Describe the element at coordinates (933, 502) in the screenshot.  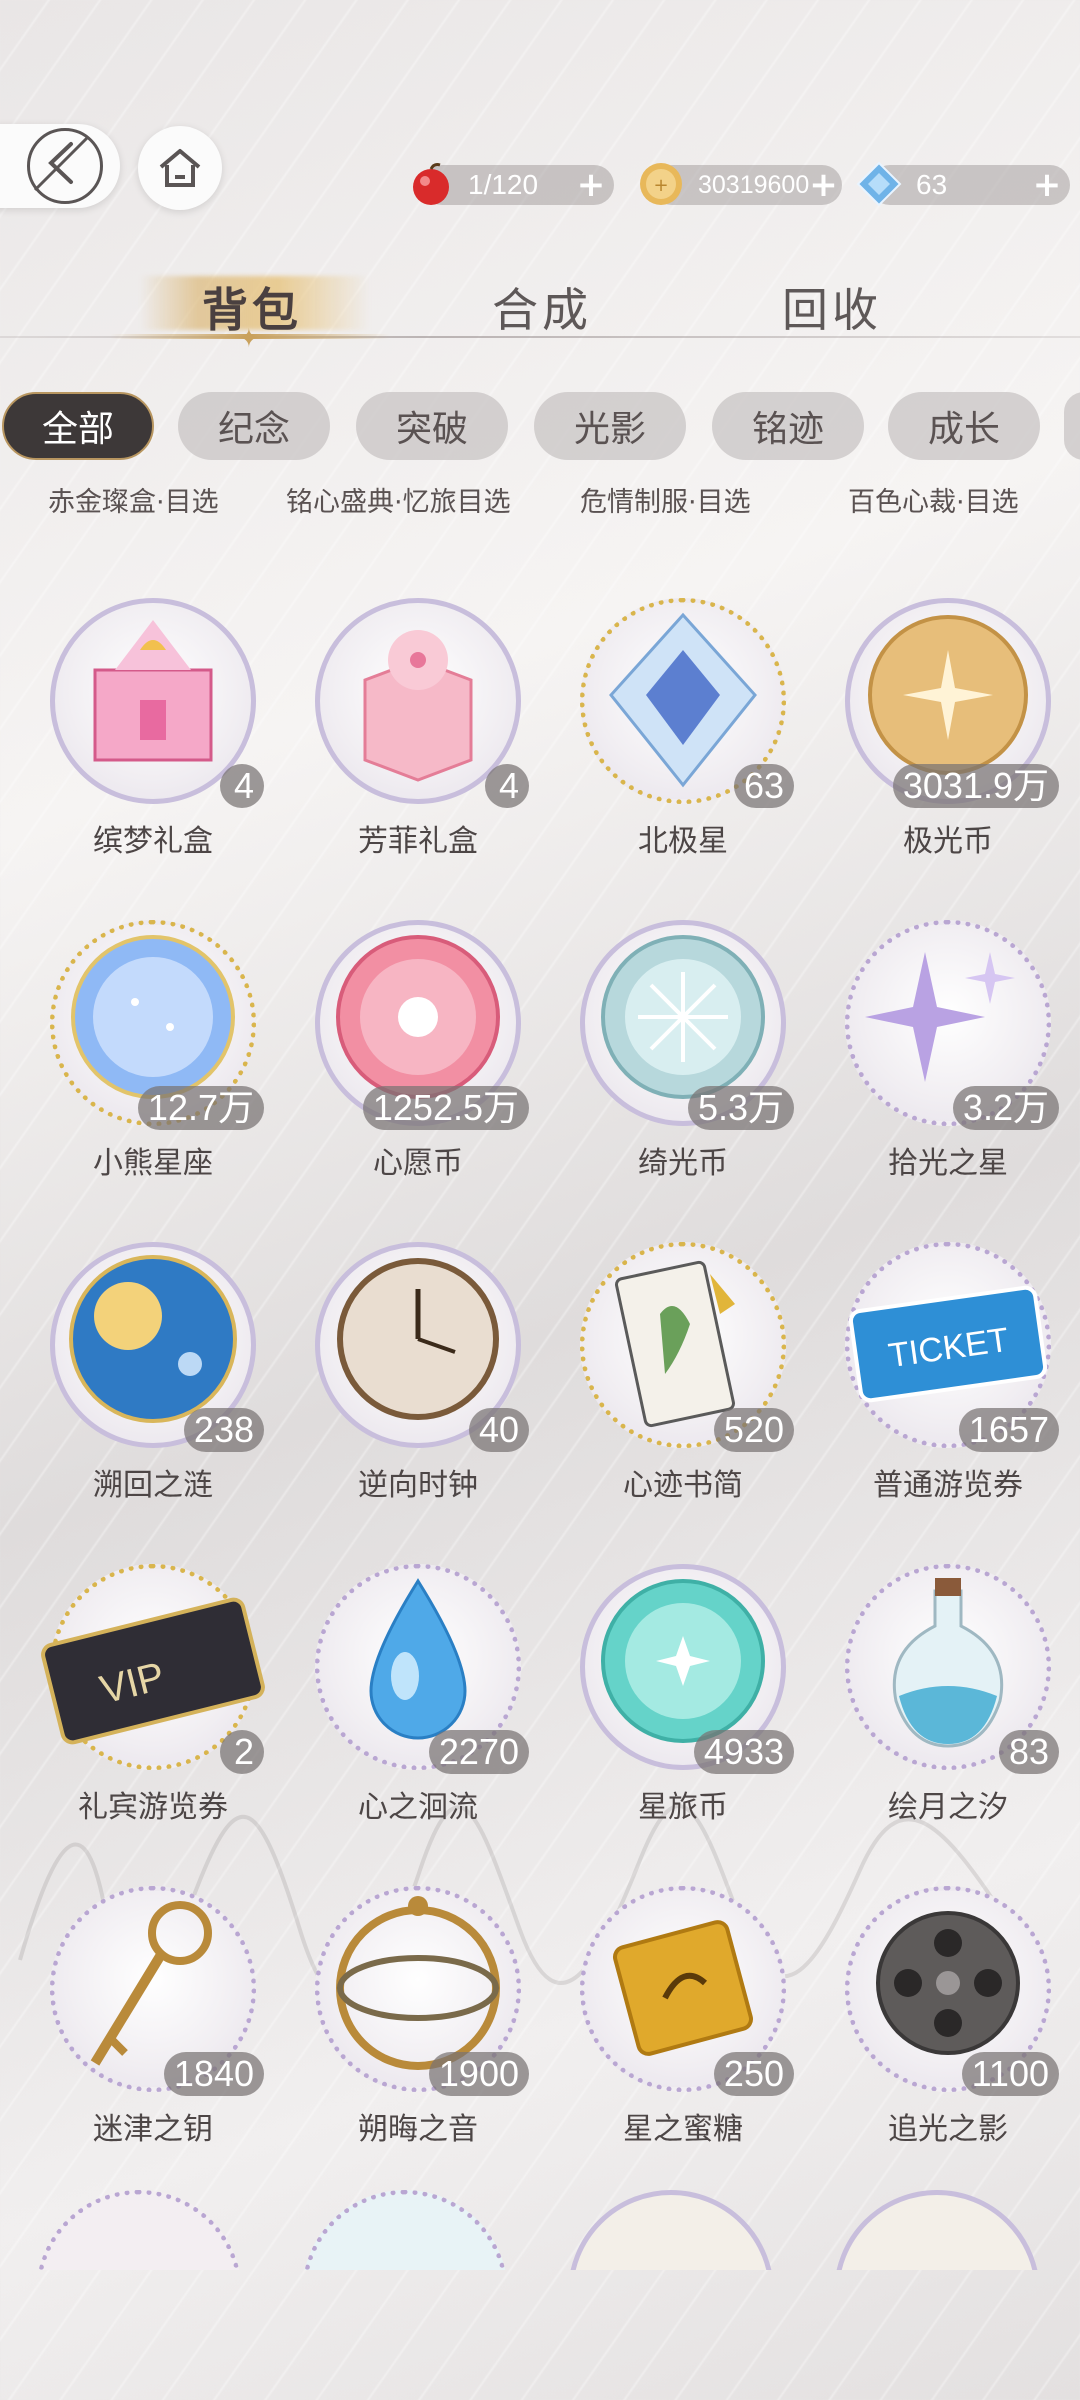
I see `item-label: 百色心裁·目选` at that location.